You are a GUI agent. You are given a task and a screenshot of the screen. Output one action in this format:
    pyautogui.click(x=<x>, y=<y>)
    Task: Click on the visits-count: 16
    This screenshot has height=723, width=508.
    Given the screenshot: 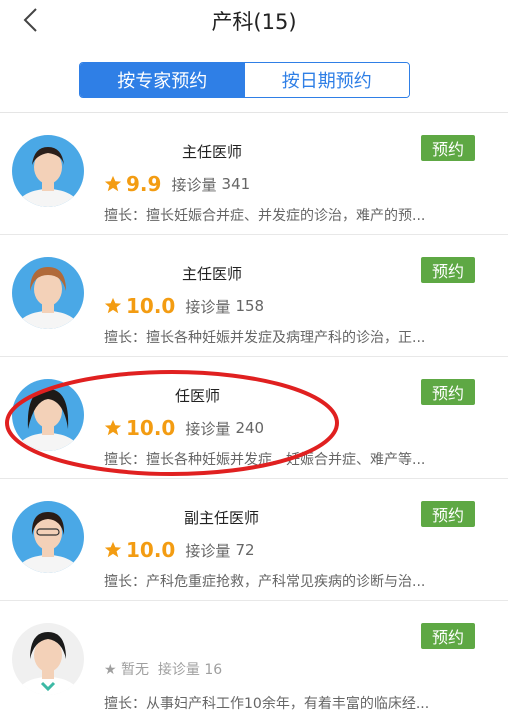 What is the action you would take?
    pyautogui.click(x=213, y=670)
    